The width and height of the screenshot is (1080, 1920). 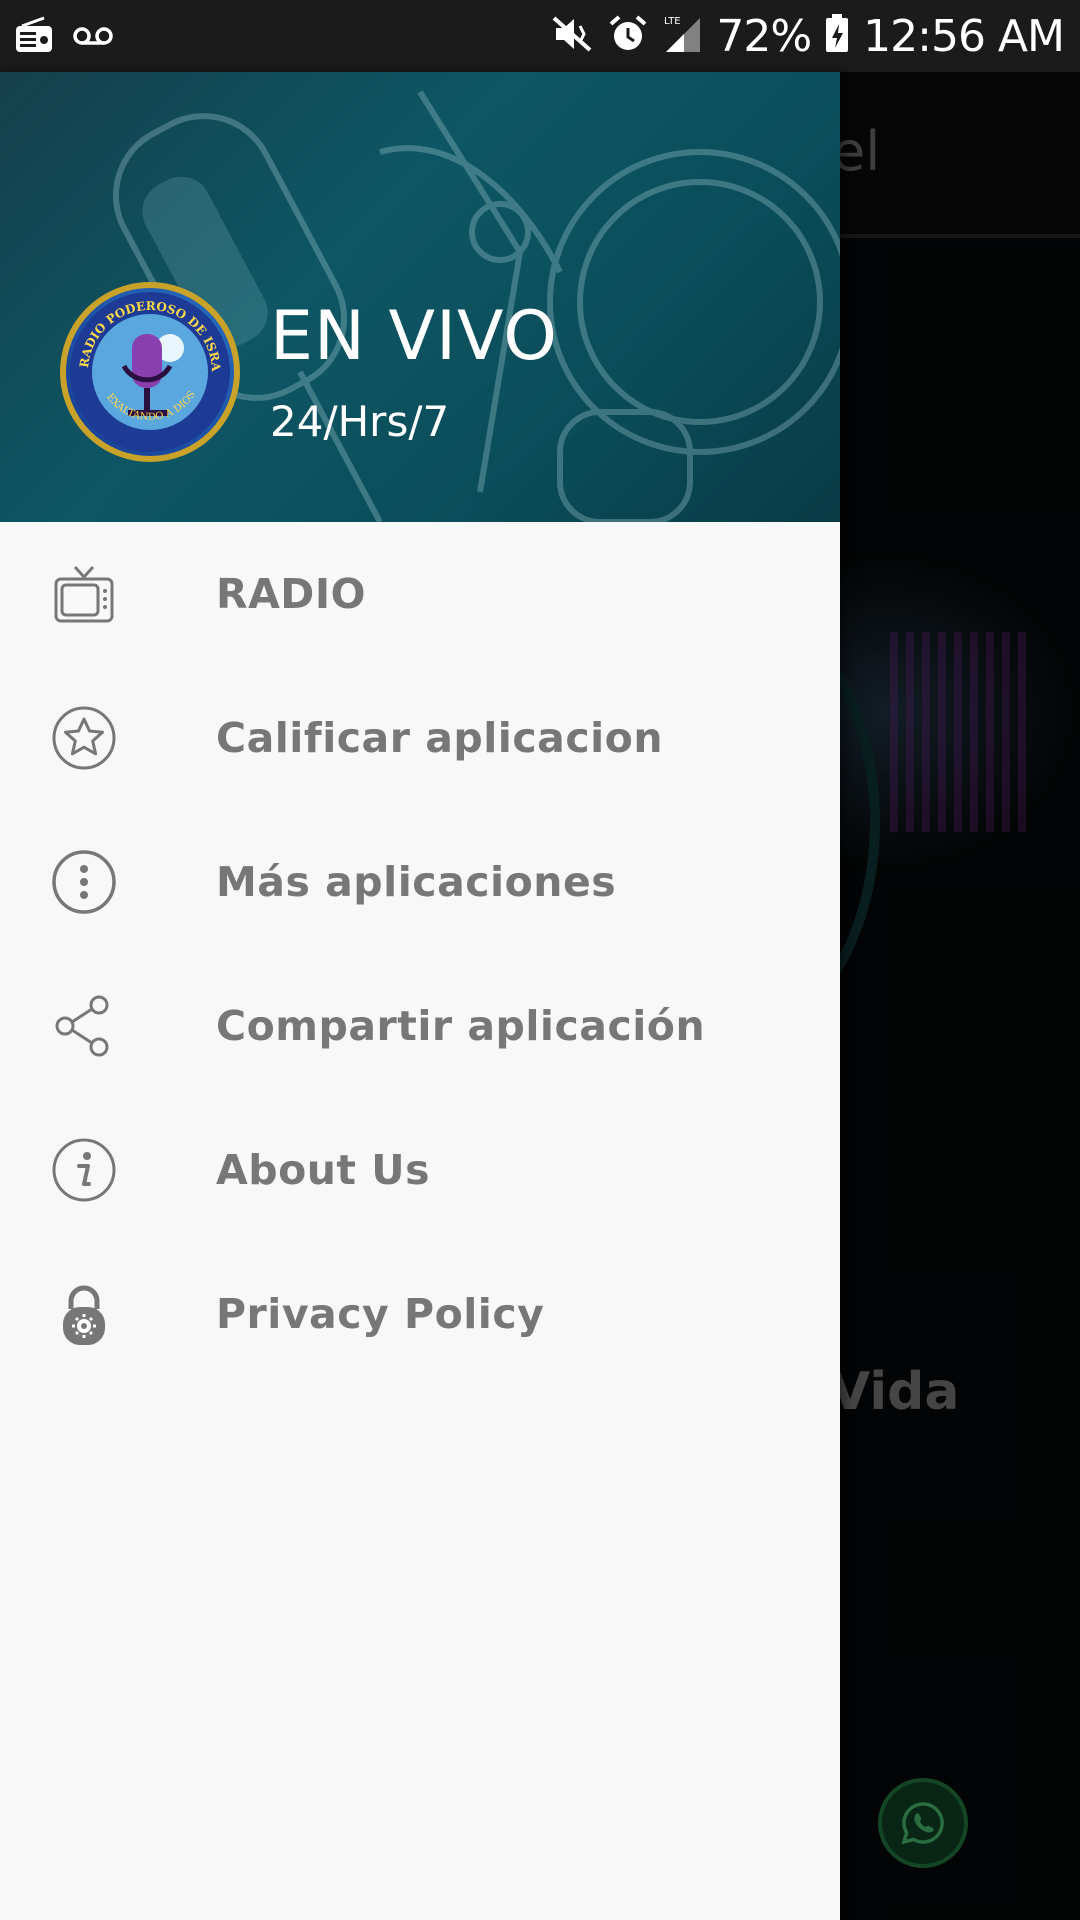 I want to click on menu-label-more-apps: Más aplicaciones, so click(x=416, y=882).